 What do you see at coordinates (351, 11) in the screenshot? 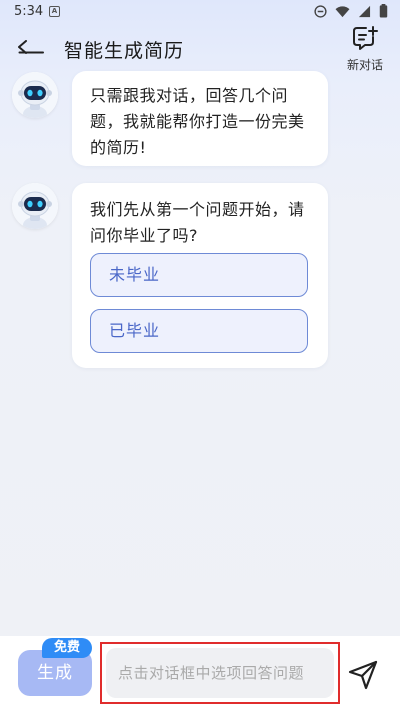
I see `status-icons` at bounding box center [351, 11].